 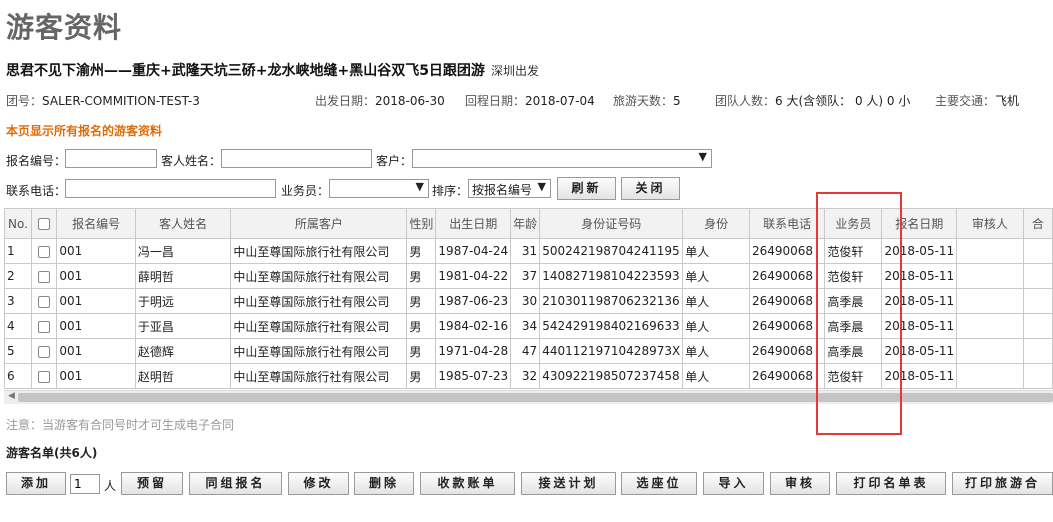 I want to click on cell-age: 32, so click(x=525, y=376).